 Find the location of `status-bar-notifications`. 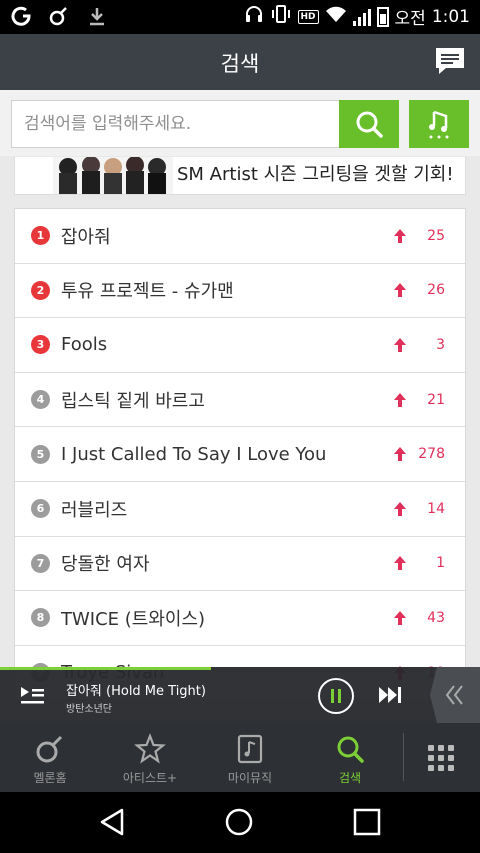

status-bar-notifications is located at coordinates (59, 19).